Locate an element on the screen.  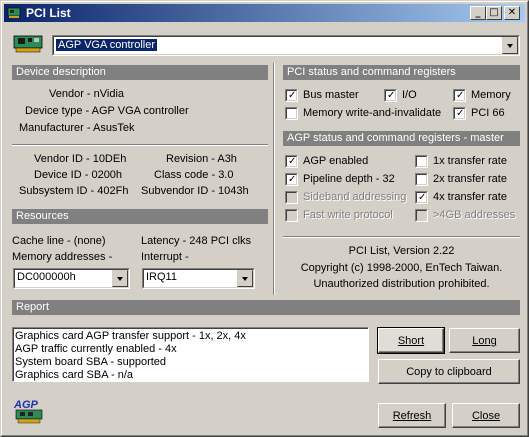
transfer-1x-label: 1x transfer rate is located at coordinates (470, 161).